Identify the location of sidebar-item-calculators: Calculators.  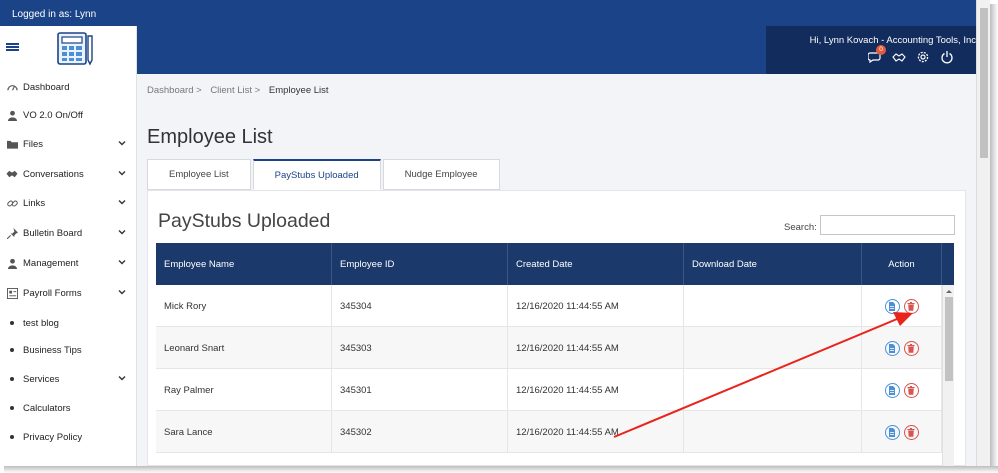
(68, 408).